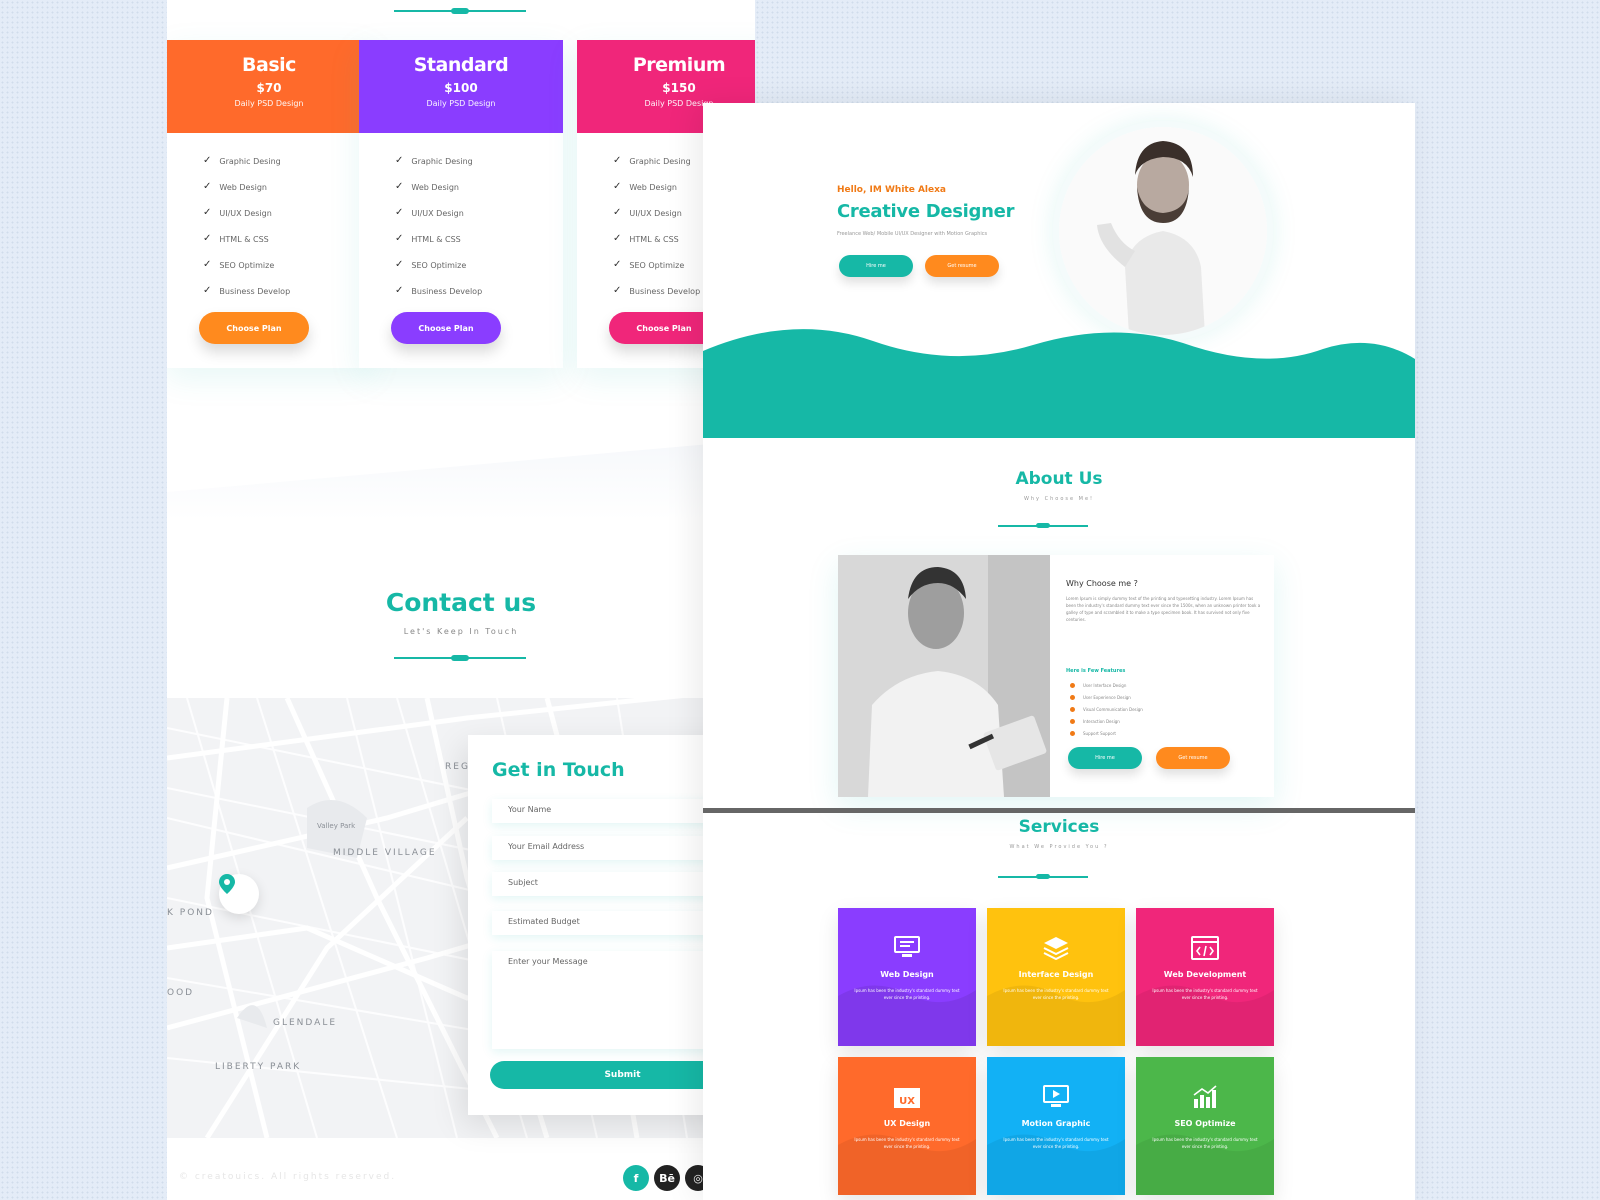  What do you see at coordinates (1205, 948) in the screenshot?
I see `code-icon` at bounding box center [1205, 948].